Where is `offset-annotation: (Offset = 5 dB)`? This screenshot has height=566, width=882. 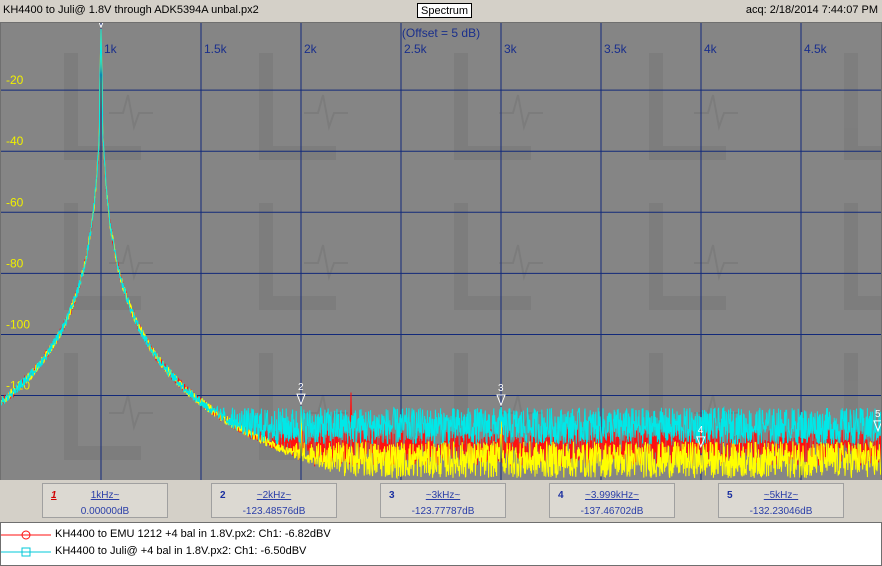
offset-annotation: (Offset = 5 dB) is located at coordinates (441, 33).